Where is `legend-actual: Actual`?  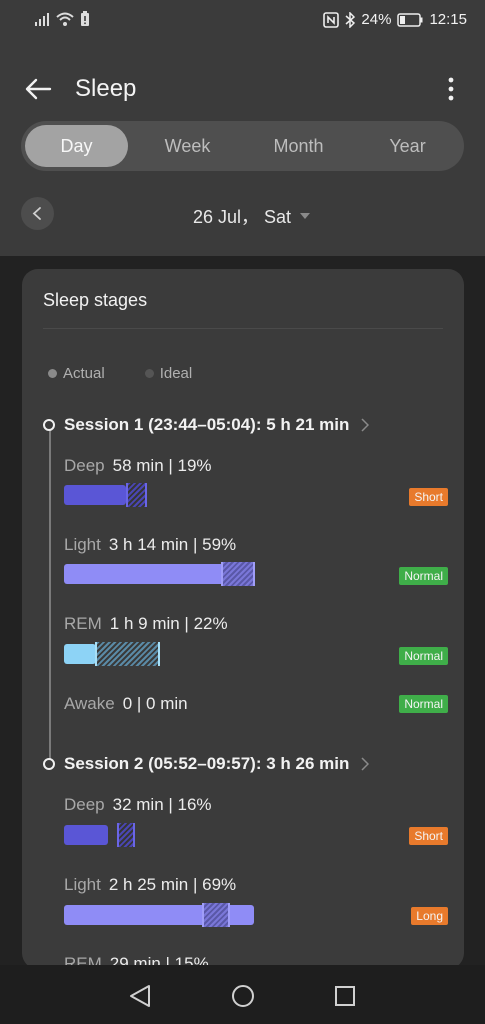 legend-actual: Actual is located at coordinates (76, 373).